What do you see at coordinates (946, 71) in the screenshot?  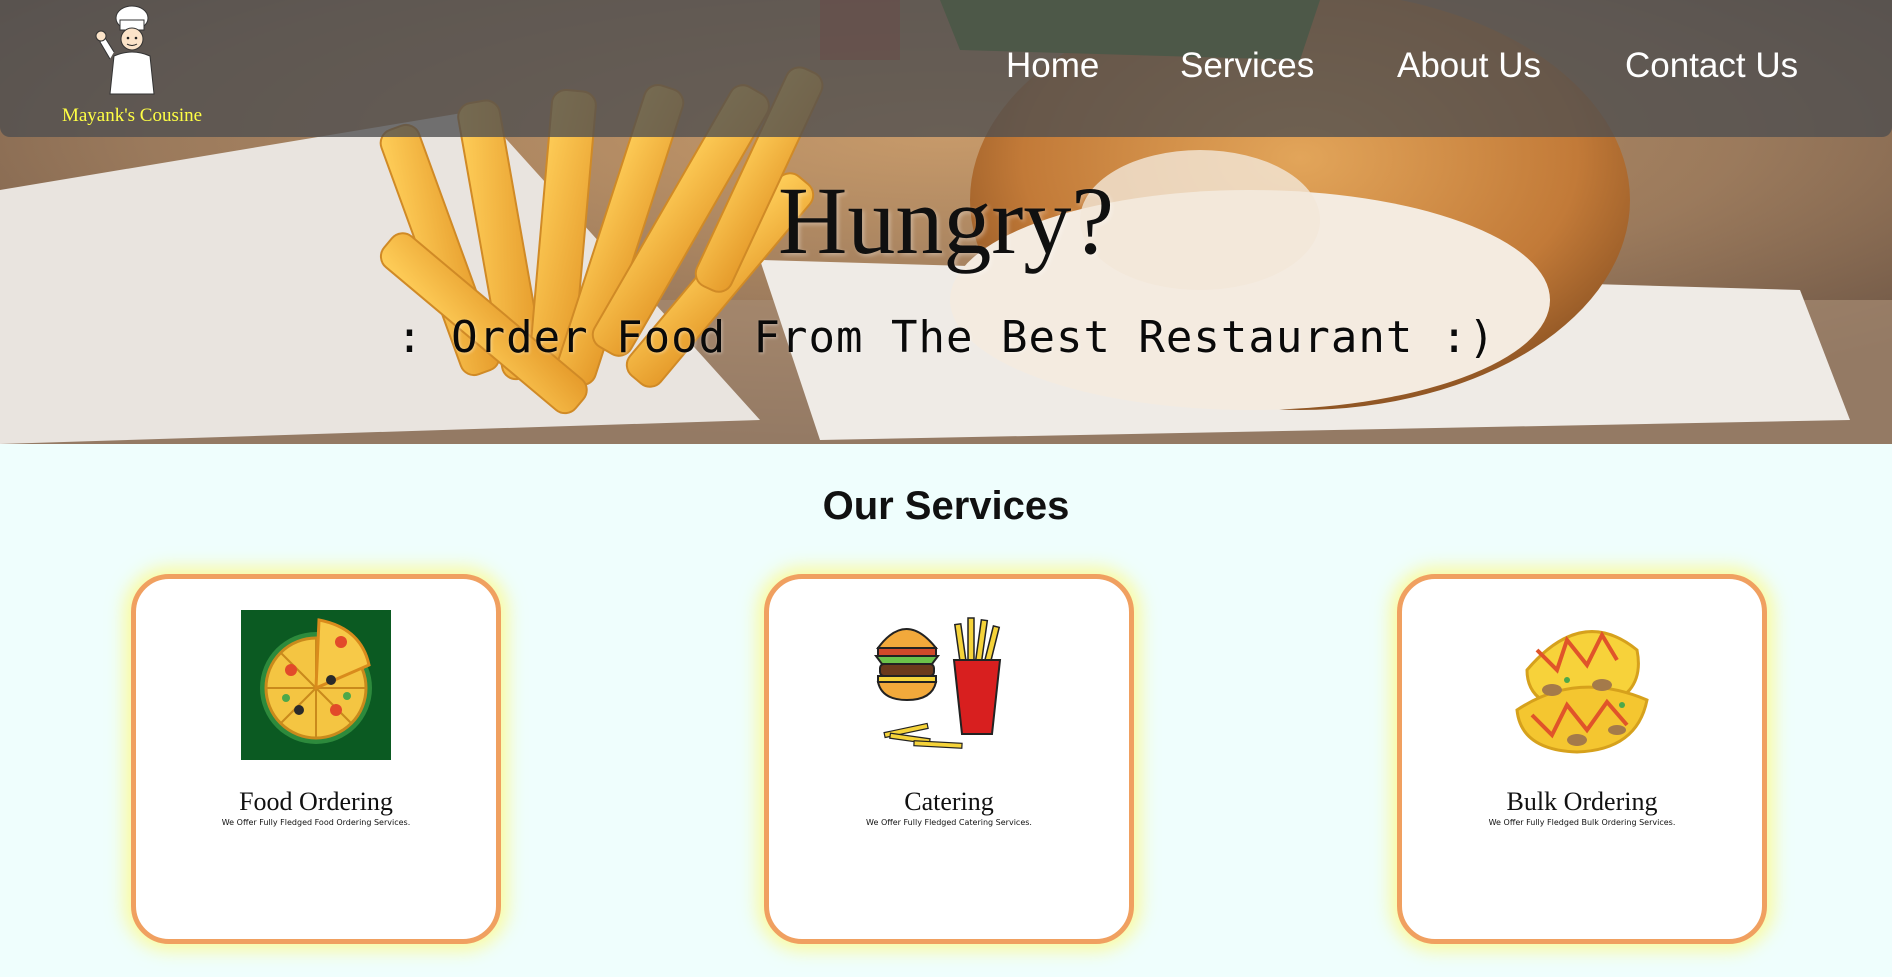 I see `main-nav: Home Services About Us Contact Us` at bounding box center [946, 71].